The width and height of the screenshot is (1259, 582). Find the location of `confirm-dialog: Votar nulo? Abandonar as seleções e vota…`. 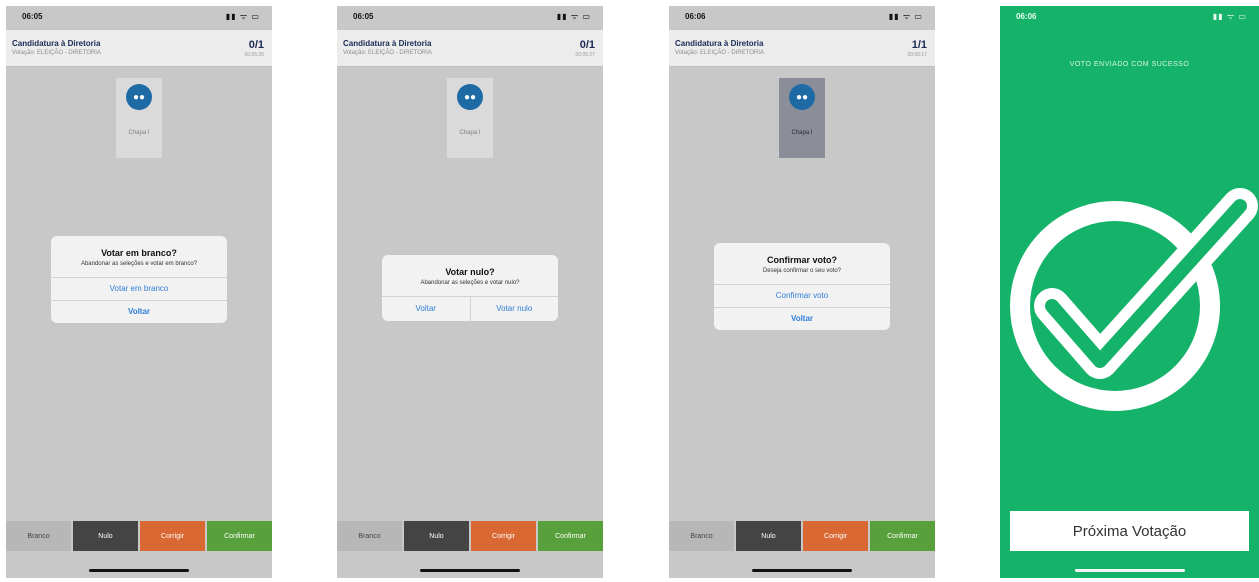

confirm-dialog: Votar nulo? Abandonar as seleções e vota… is located at coordinates (470, 288).